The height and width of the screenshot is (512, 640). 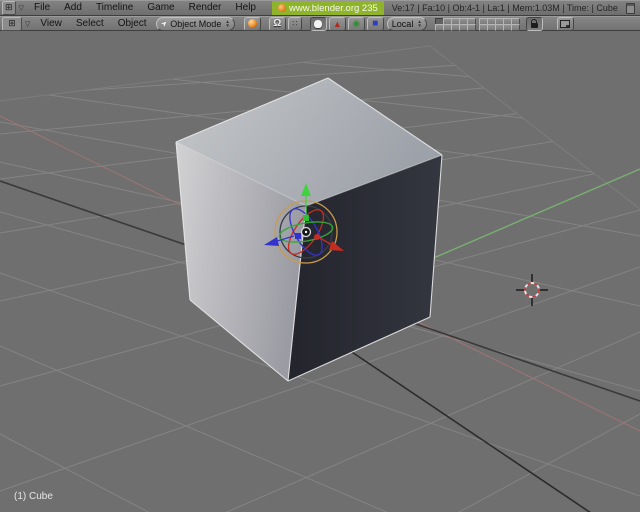 I want to click on manipulator-center-dot, so click(x=306, y=232).